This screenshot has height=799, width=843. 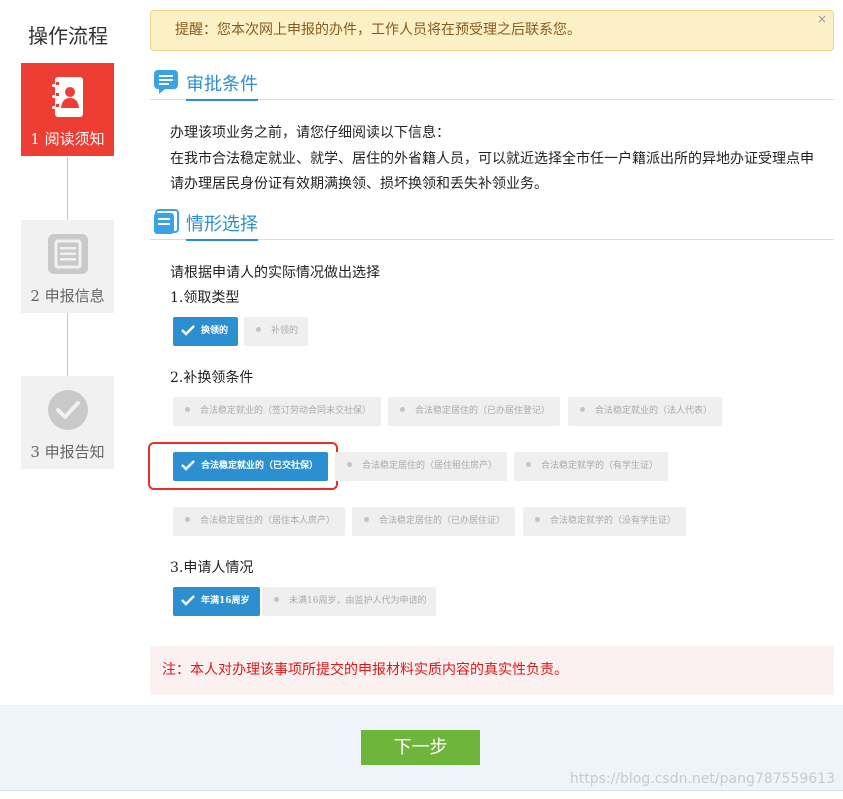 I want to click on option-renew: 换领的, so click(x=206, y=331).